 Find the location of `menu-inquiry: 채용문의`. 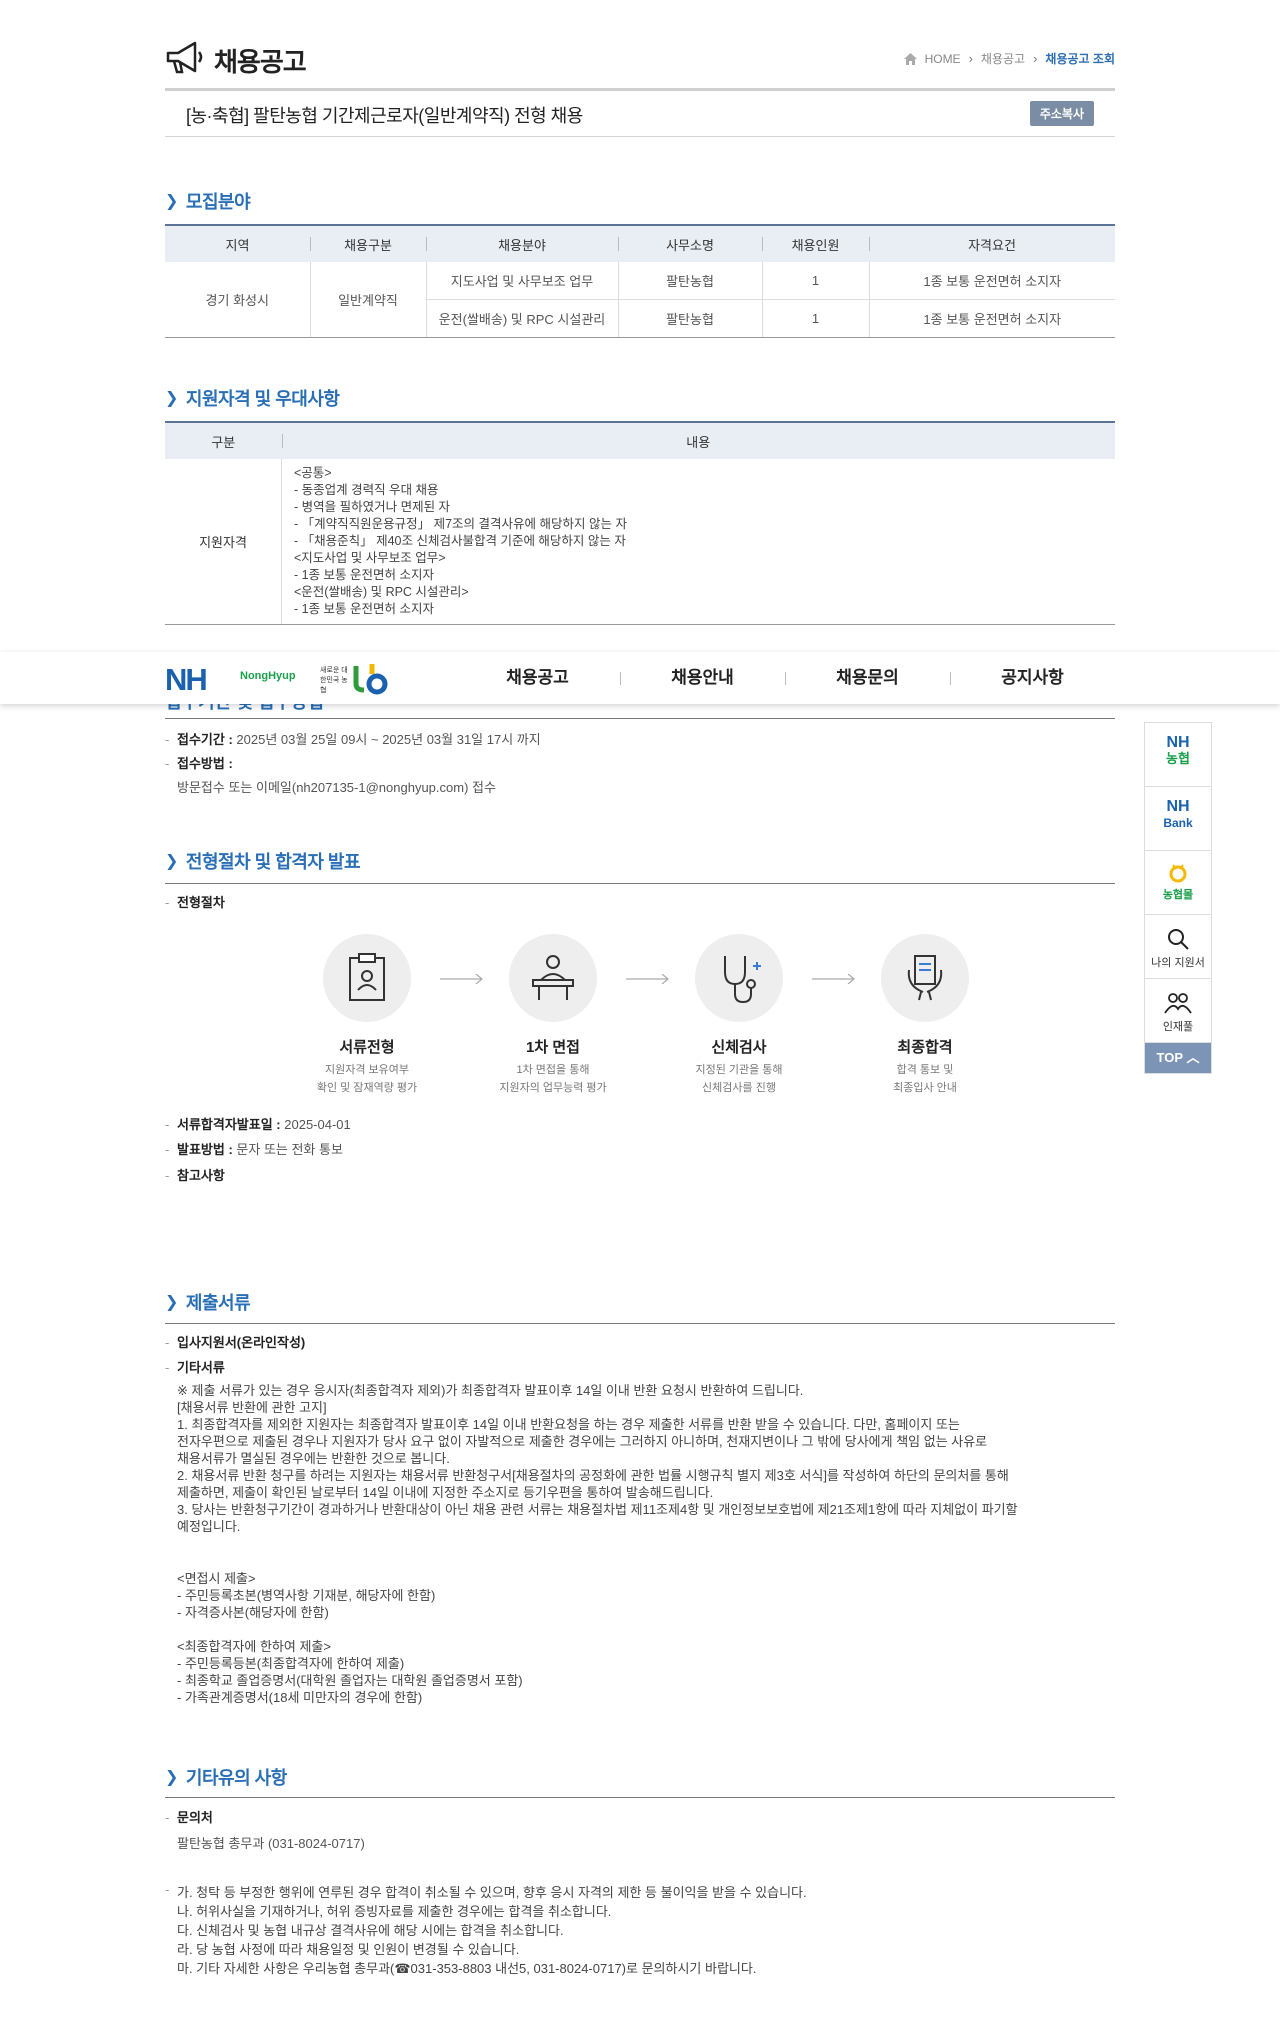

menu-inquiry: 채용문의 is located at coordinates (867, 678).